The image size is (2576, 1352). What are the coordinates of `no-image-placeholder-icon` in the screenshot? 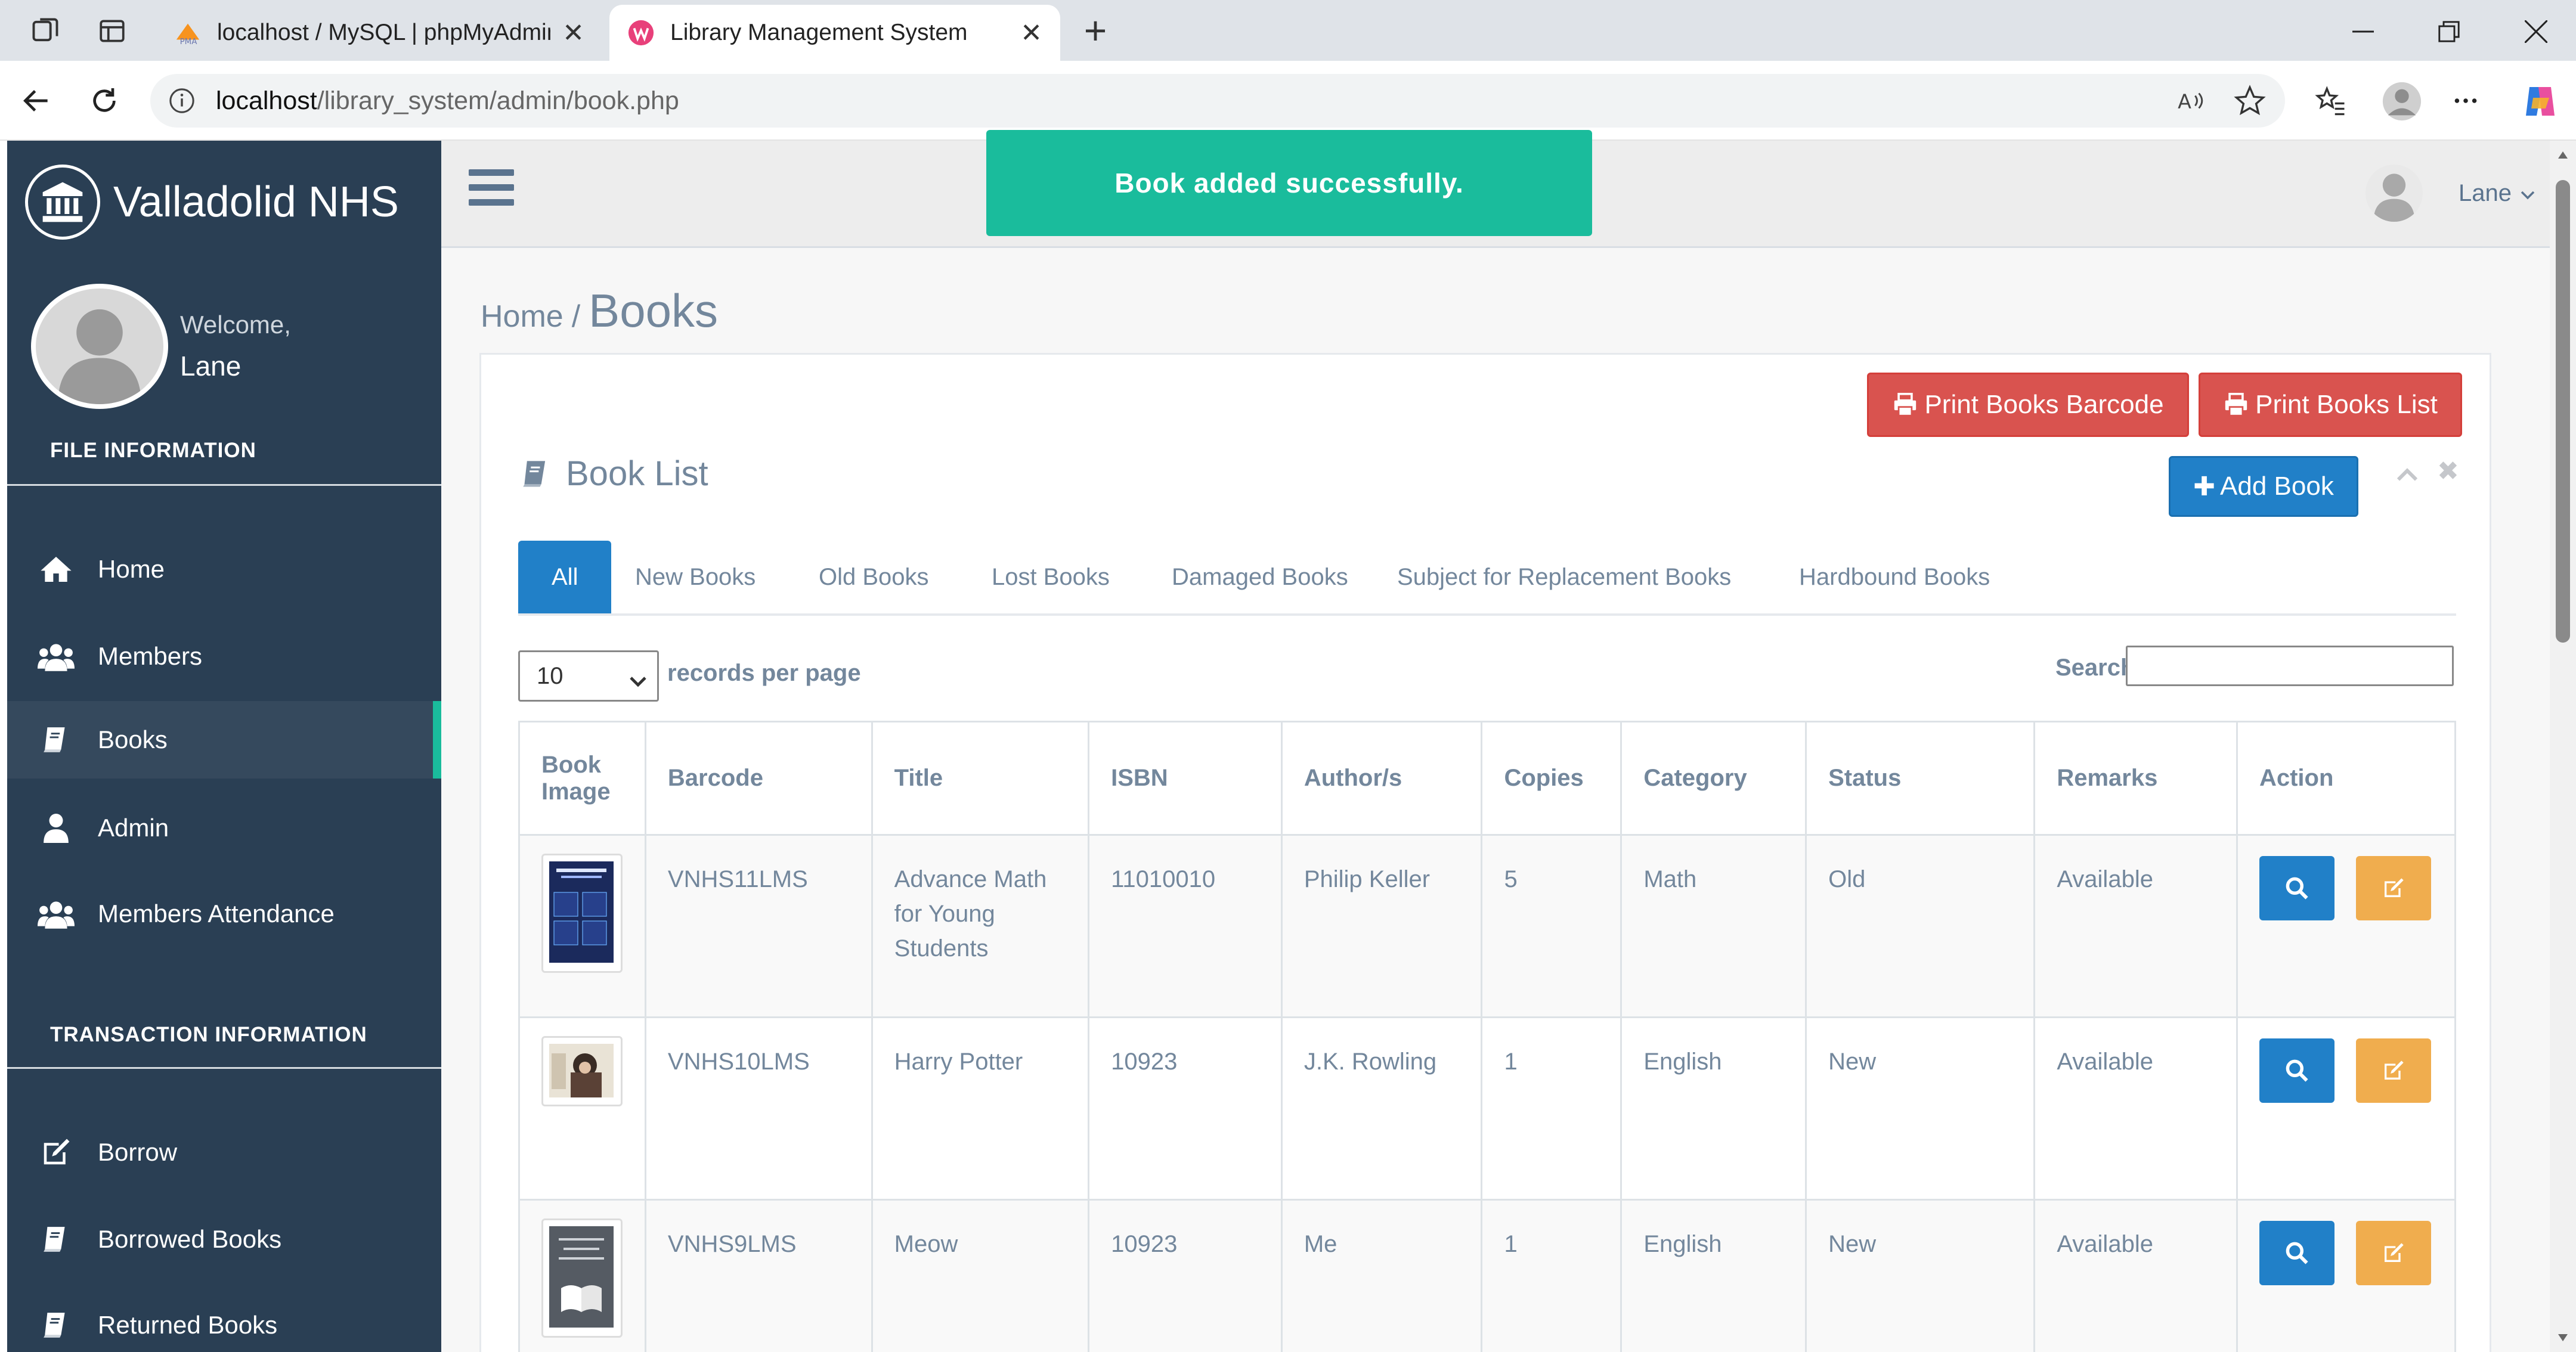 It's located at (582, 1278).